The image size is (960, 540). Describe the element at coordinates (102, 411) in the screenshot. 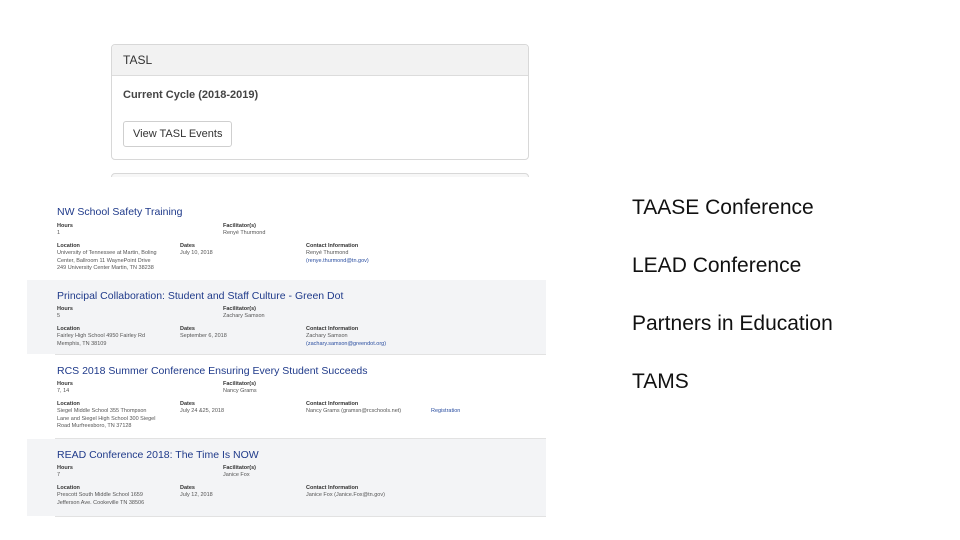

I see `location-line: Siegel Middle School 355 Thompson` at that location.